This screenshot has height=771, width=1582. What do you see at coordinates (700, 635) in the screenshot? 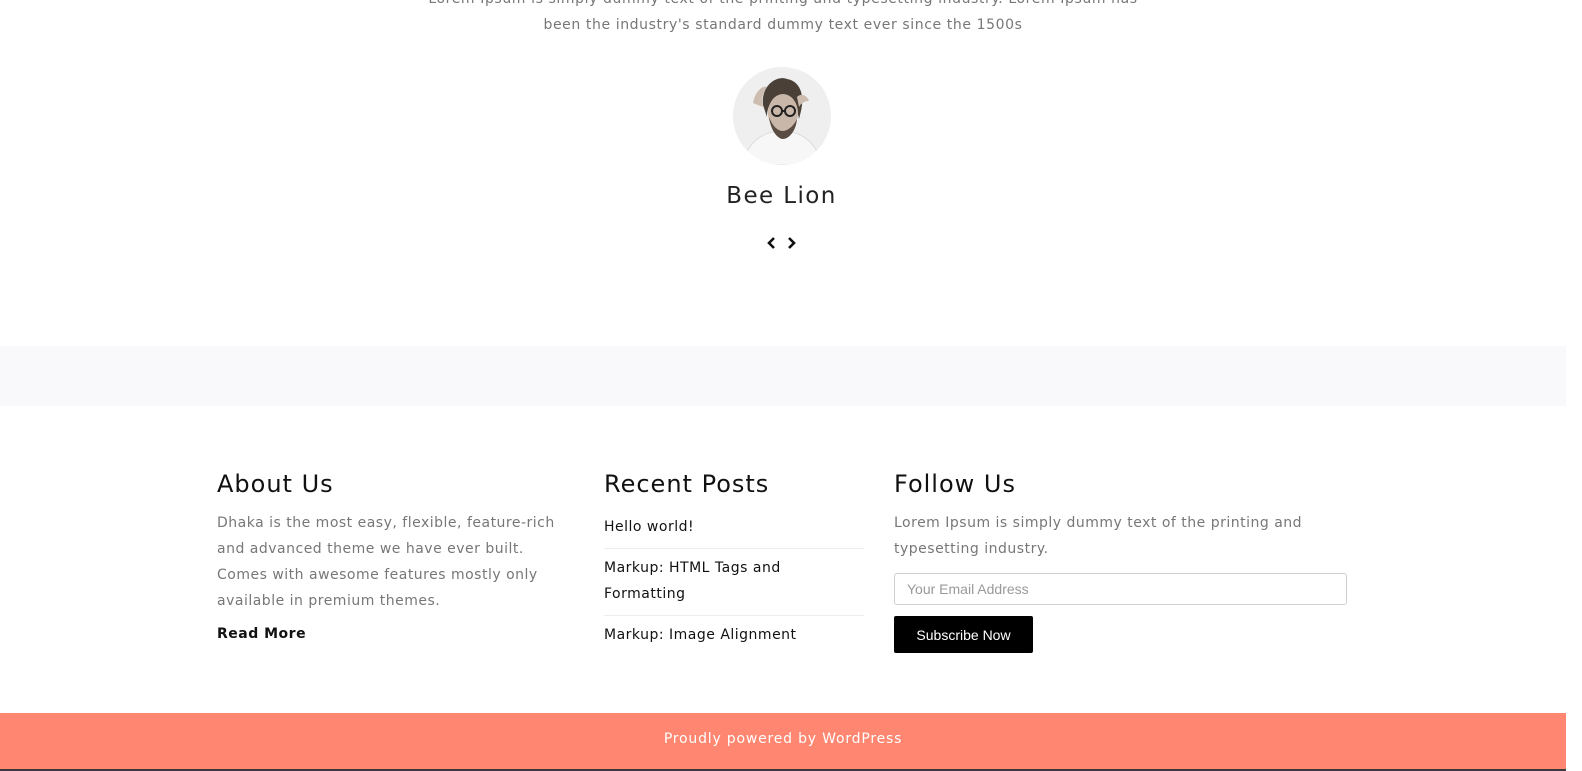
I see `recent-post-link: Markup: Image Alignment` at bounding box center [700, 635].